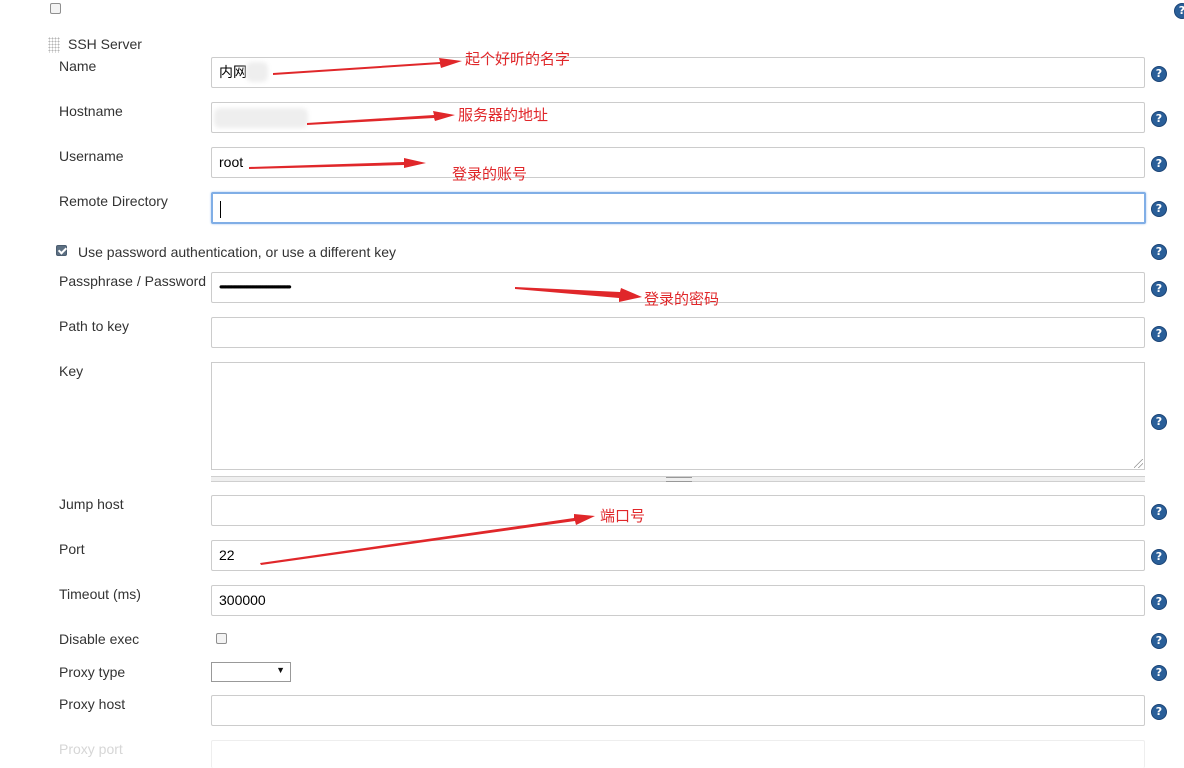  What do you see at coordinates (91, 504) in the screenshot?
I see `jump-host-label: Jump host` at bounding box center [91, 504].